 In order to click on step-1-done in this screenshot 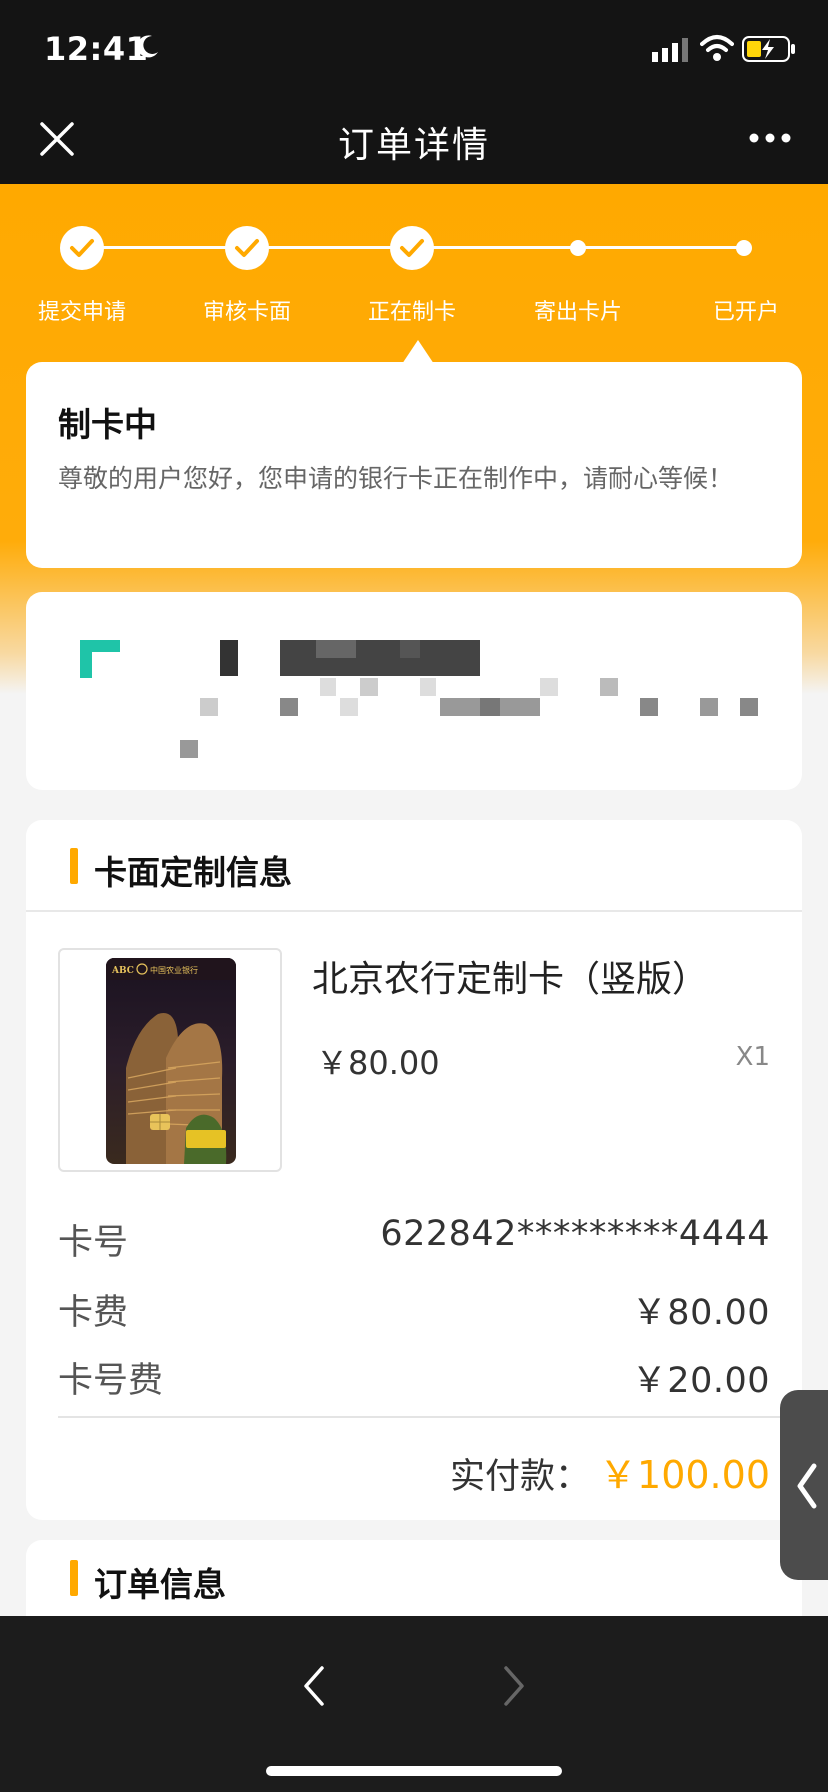, I will do `click(82, 248)`.